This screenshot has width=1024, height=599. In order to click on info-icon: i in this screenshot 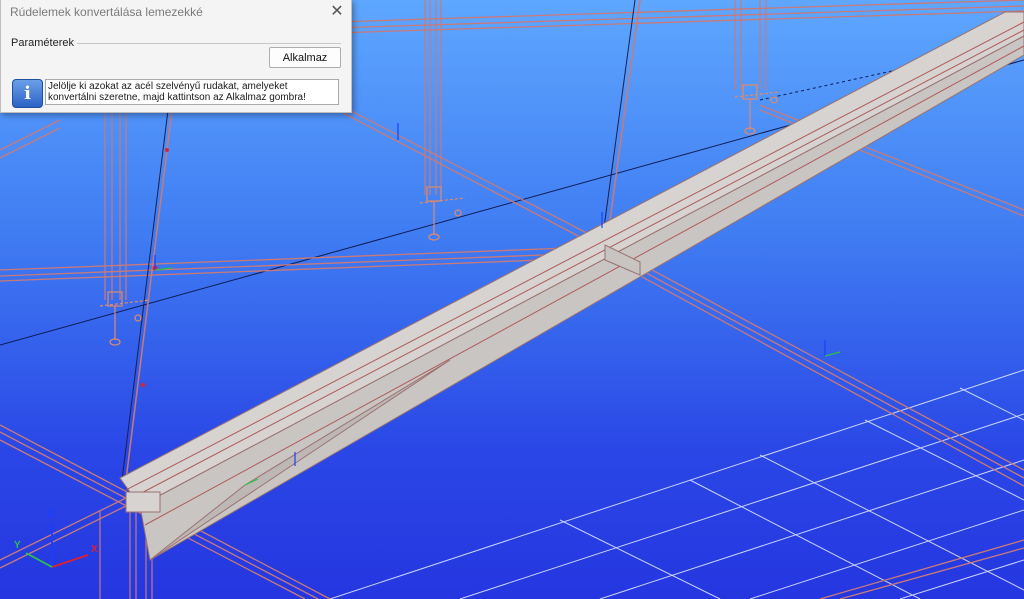, I will do `click(27, 93)`.